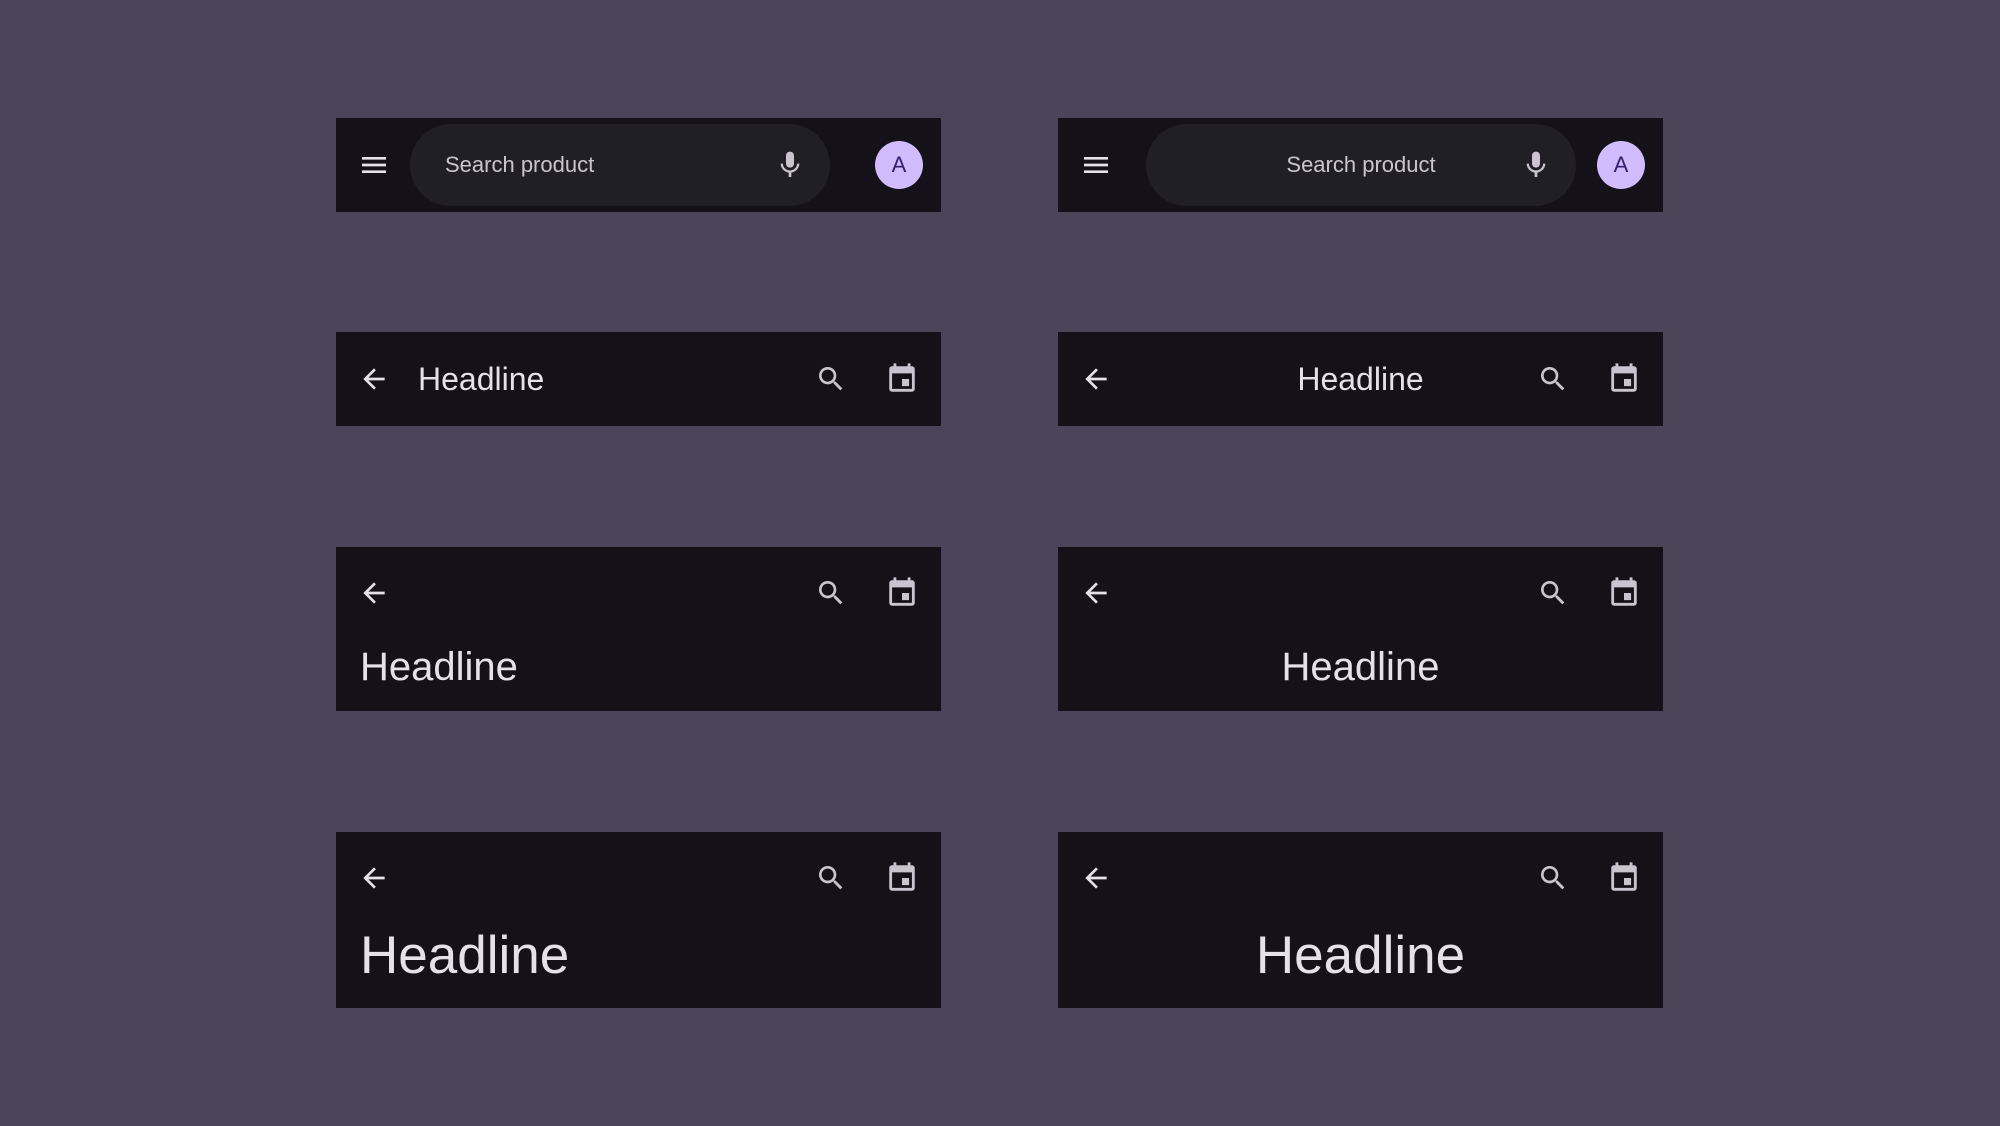 The width and height of the screenshot is (2000, 1126). I want to click on search-app-bar-centered: Search product A, so click(1360, 165).